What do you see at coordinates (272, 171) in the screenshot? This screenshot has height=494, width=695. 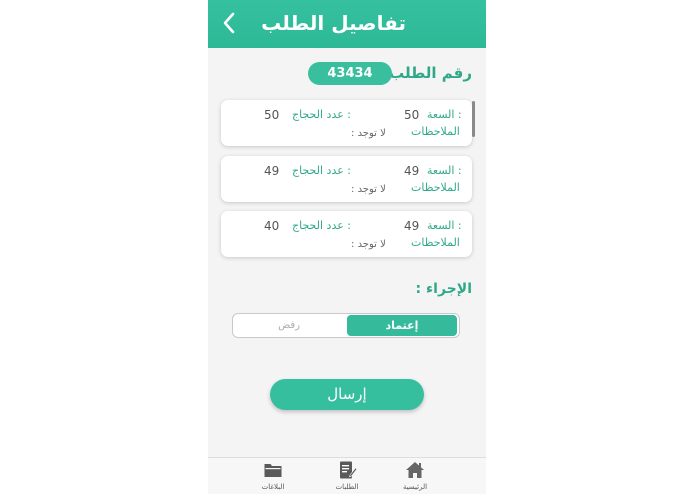 I see `pilgrims-value: 49` at bounding box center [272, 171].